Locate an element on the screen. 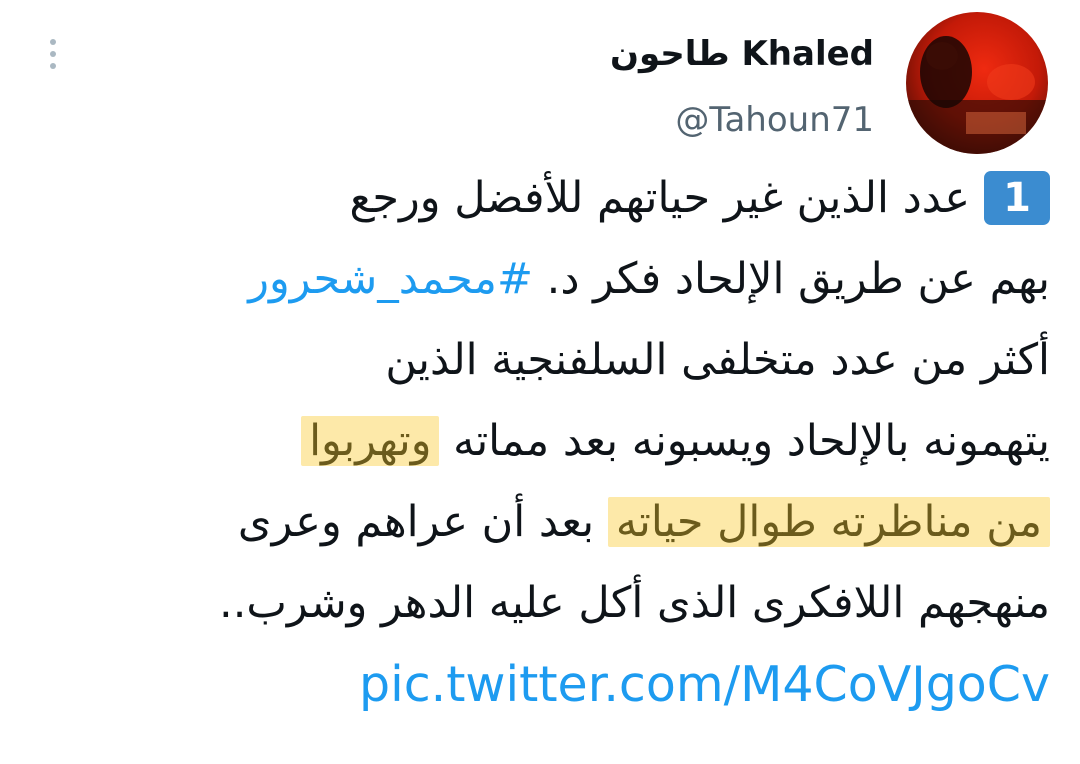 The height and width of the screenshot is (764, 1080). tweet-line: من مناظرته طوال حياته بعد أن عراهم وعرى is located at coordinates (570, 522).